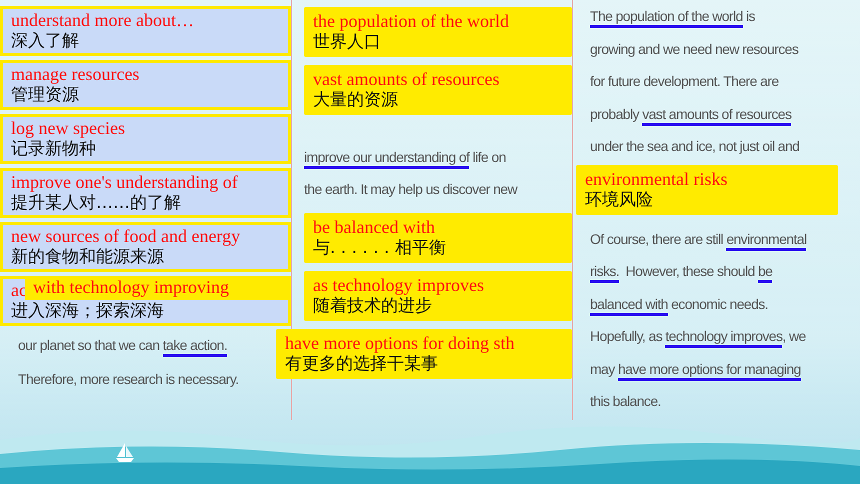 This screenshot has width=860, height=484. What do you see at coordinates (45, 41) in the screenshot?
I see `chinese-translation: 深入了解` at bounding box center [45, 41].